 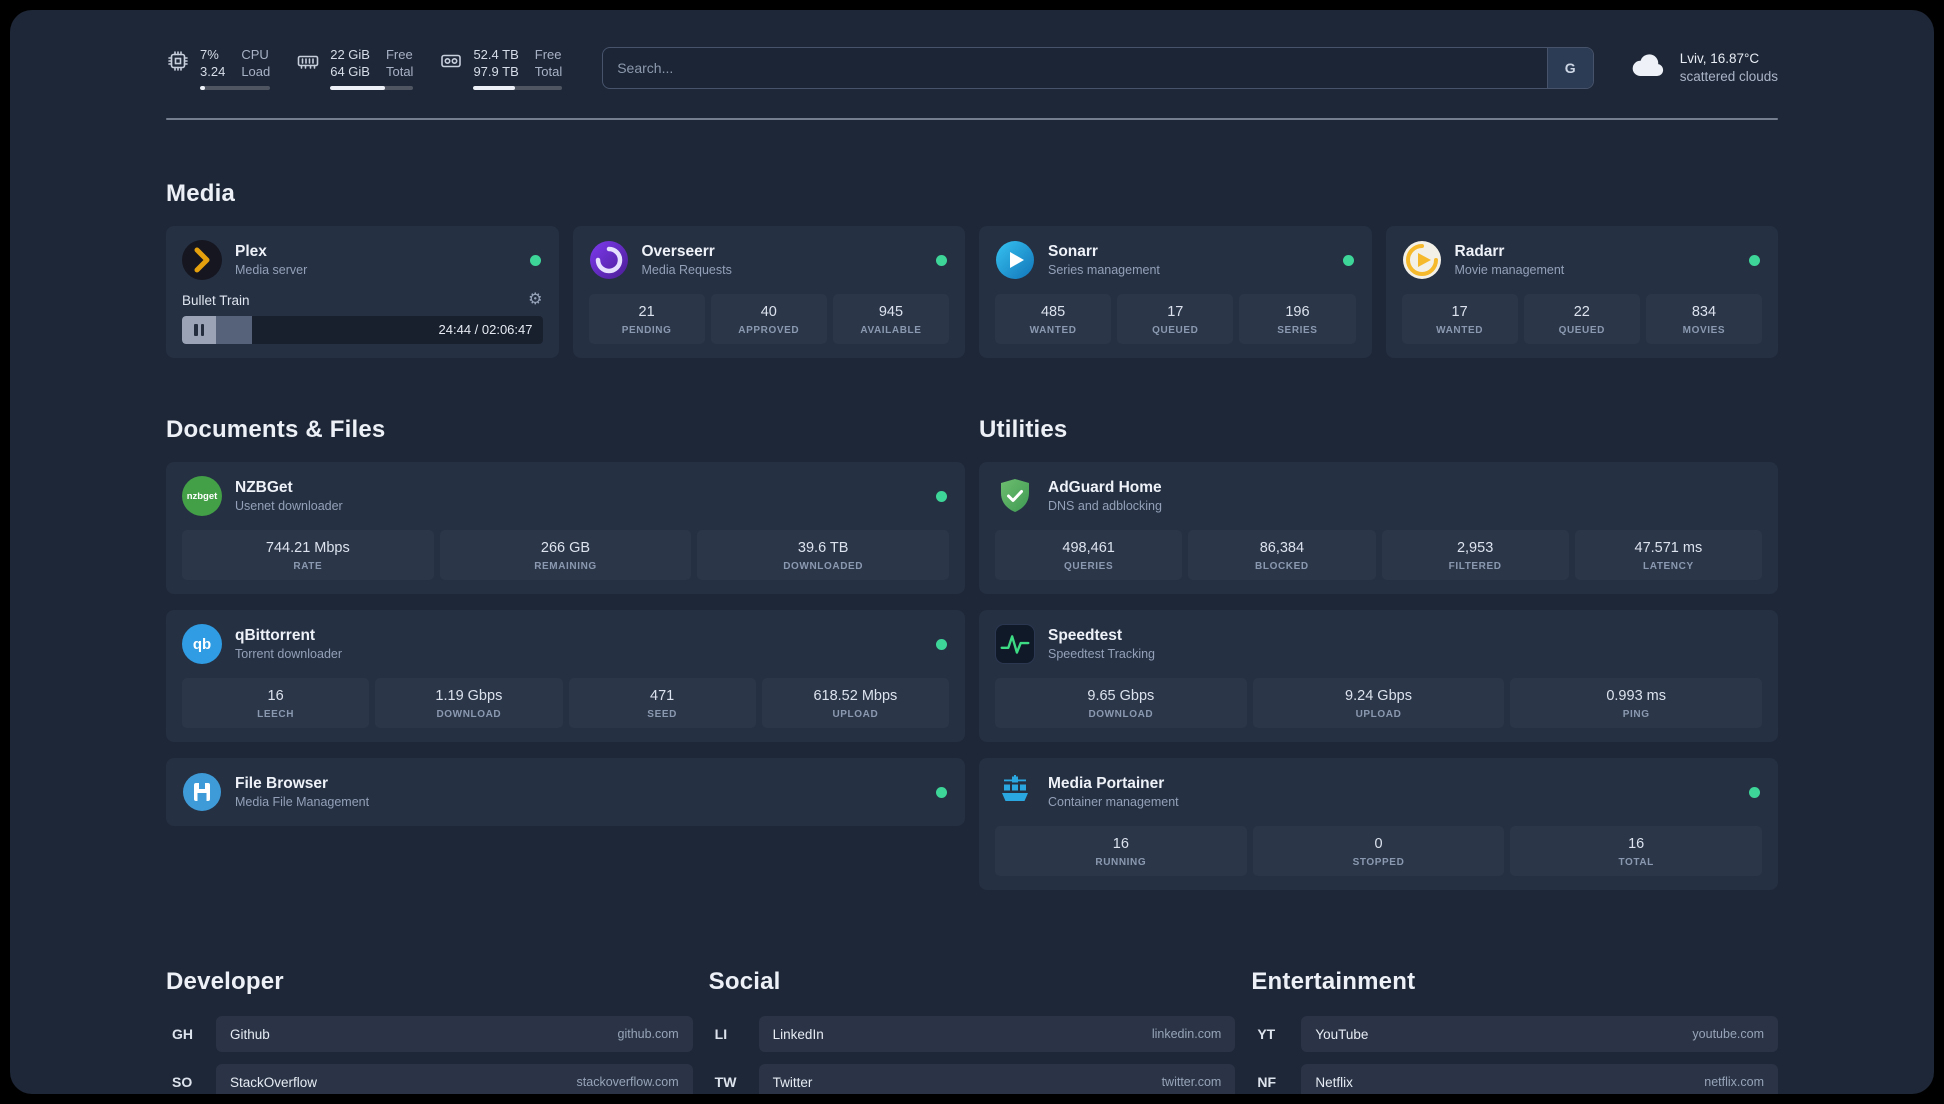 What do you see at coordinates (565, 792) in the screenshot?
I see `service-card-filebrowser: File Browser Media File Management` at bounding box center [565, 792].